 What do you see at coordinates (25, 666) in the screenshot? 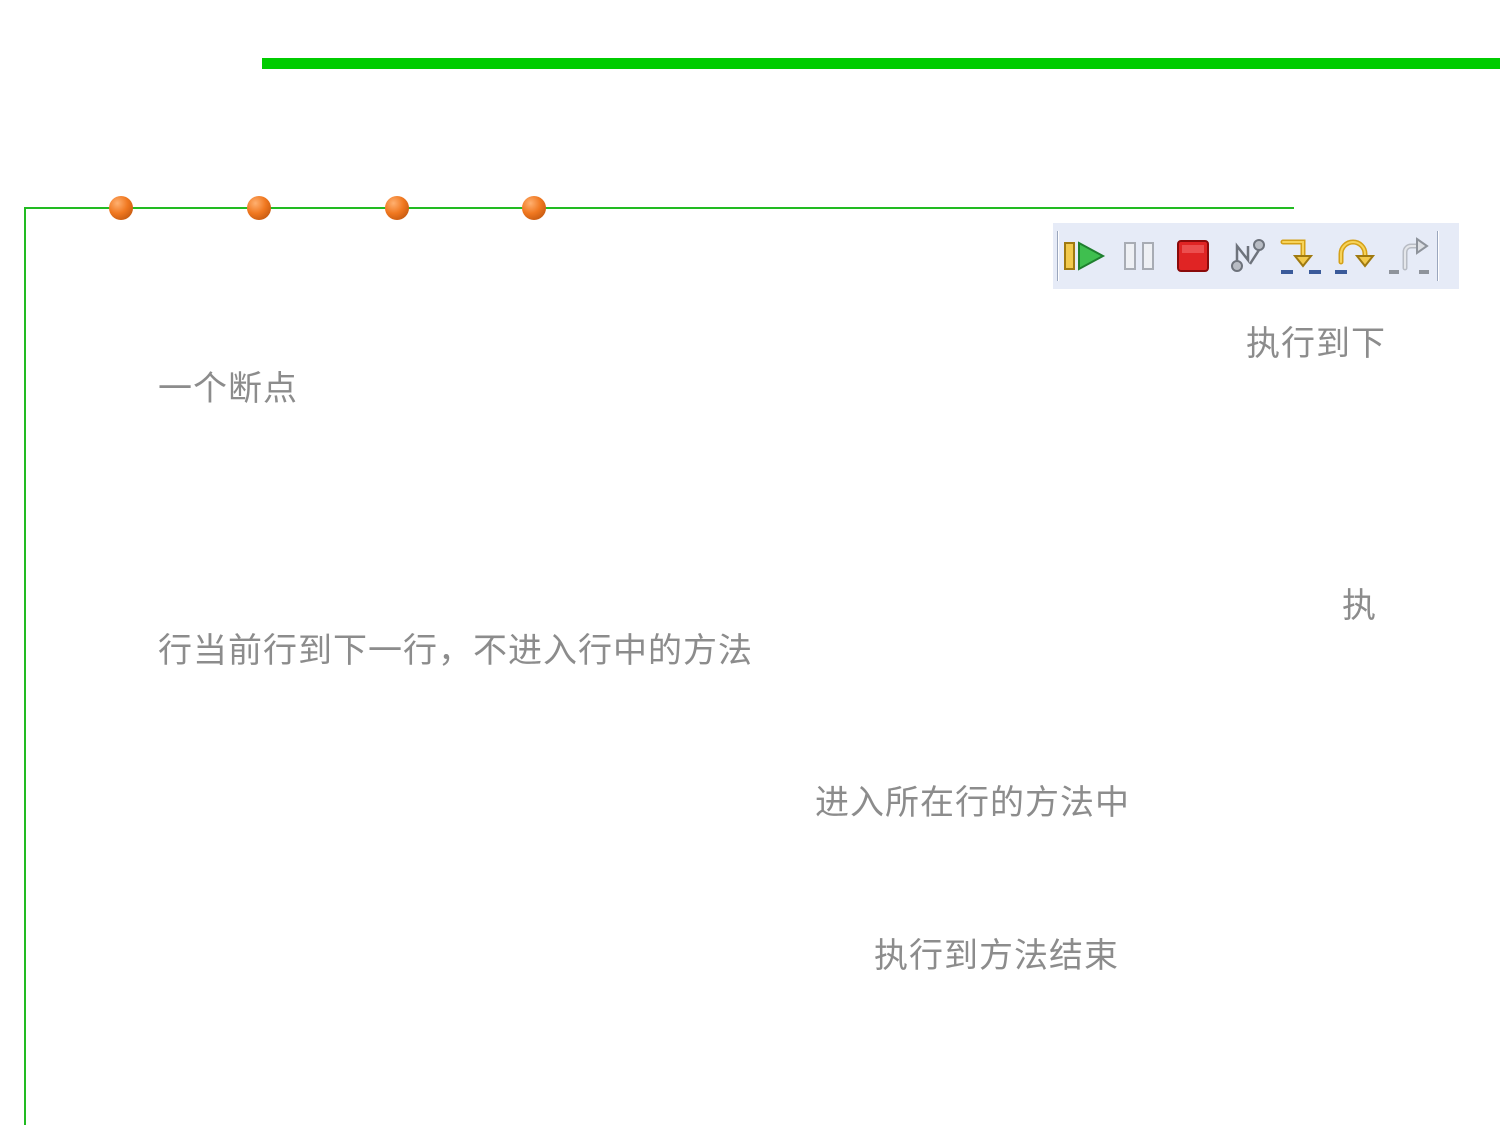
I see `frame-left-line` at bounding box center [25, 666].